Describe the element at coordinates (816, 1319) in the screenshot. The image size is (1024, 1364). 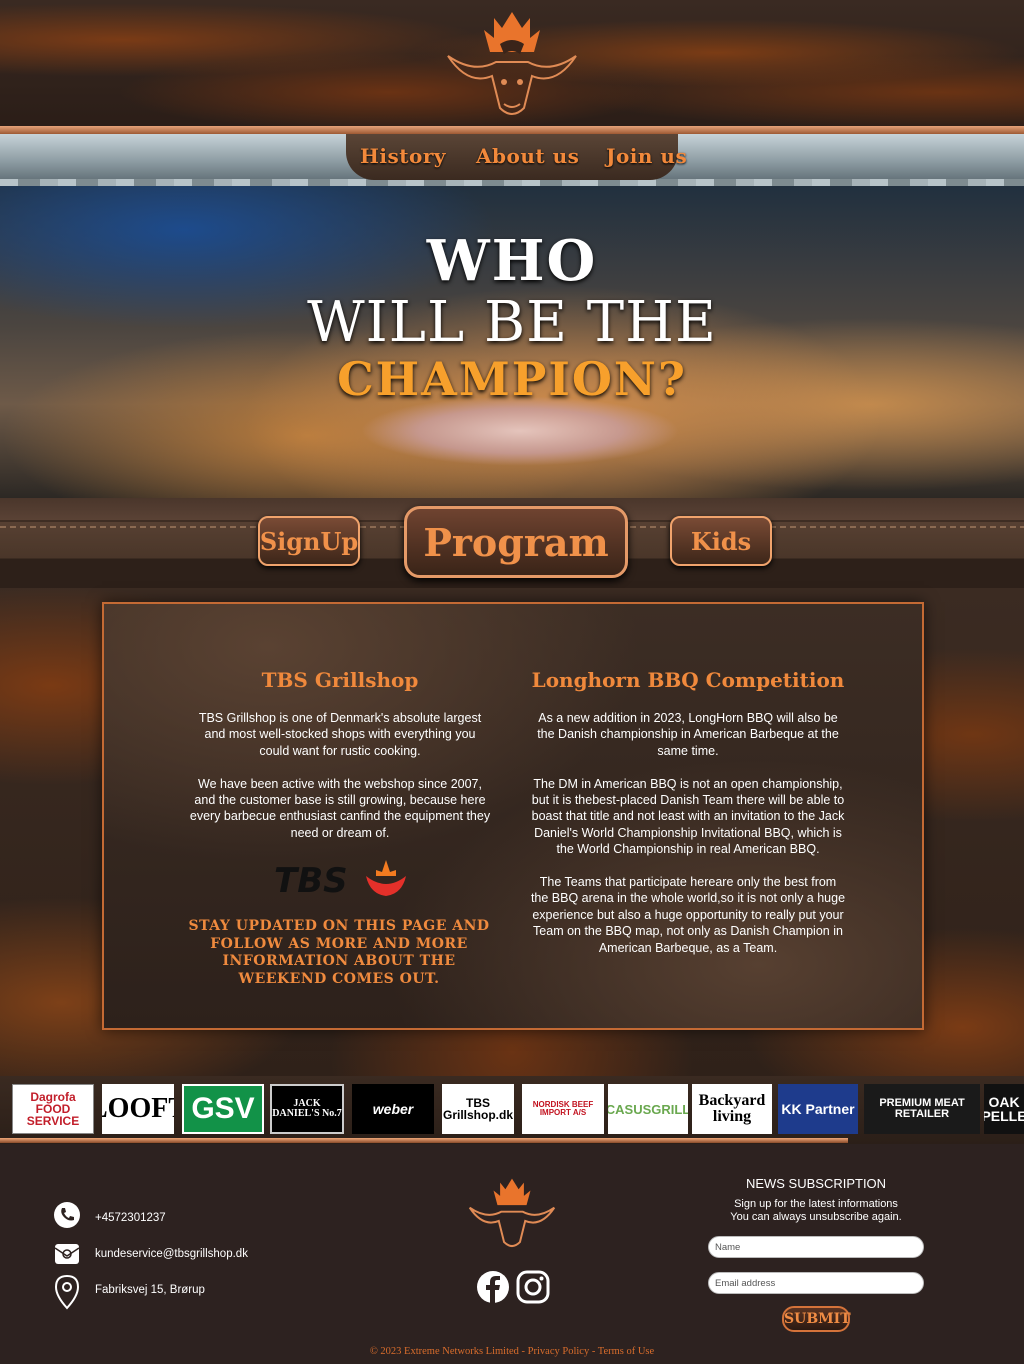
I see `submit-button: SUBMIT` at that location.